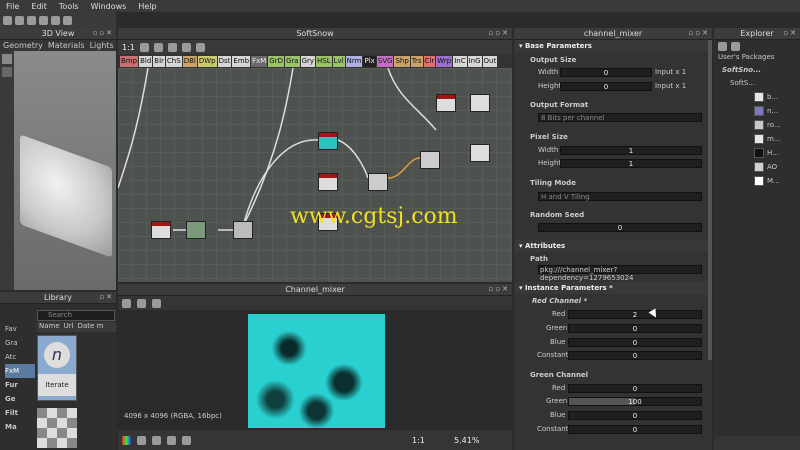  Describe the element at coordinates (466, 440) in the screenshot. I see `view2d-zoom: 5.41%` at that location.